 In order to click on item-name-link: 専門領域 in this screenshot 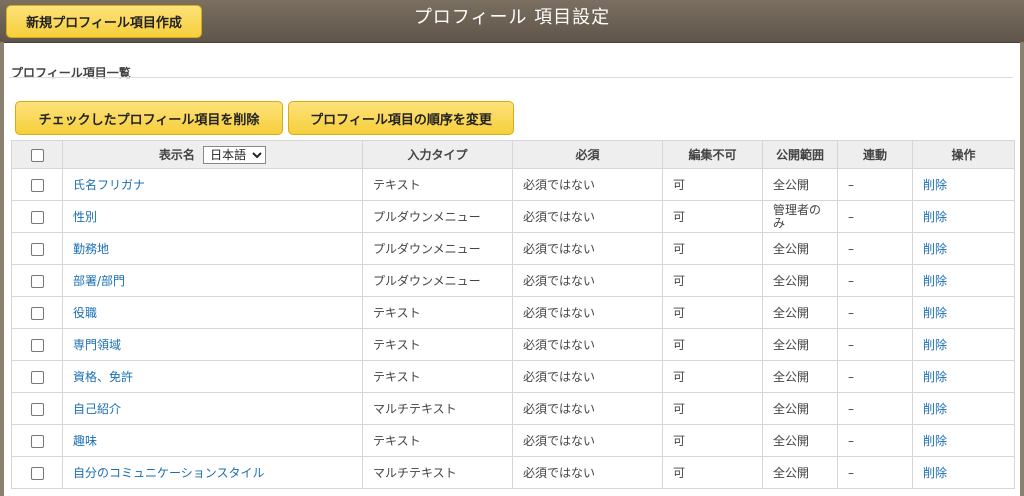, I will do `click(97, 345)`.